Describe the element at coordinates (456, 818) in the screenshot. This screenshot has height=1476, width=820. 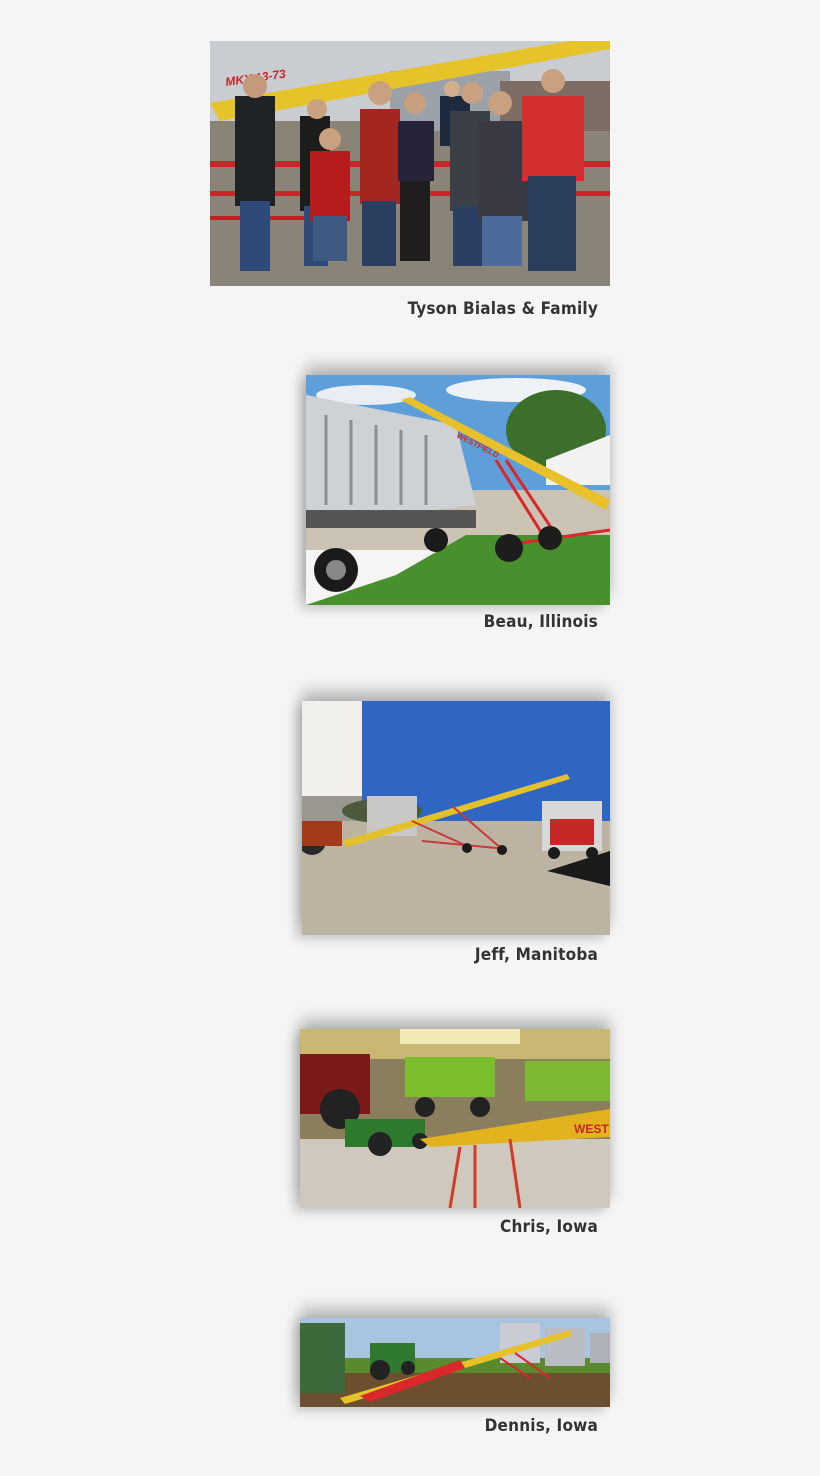
I see `photo-jeff-manitoba` at that location.